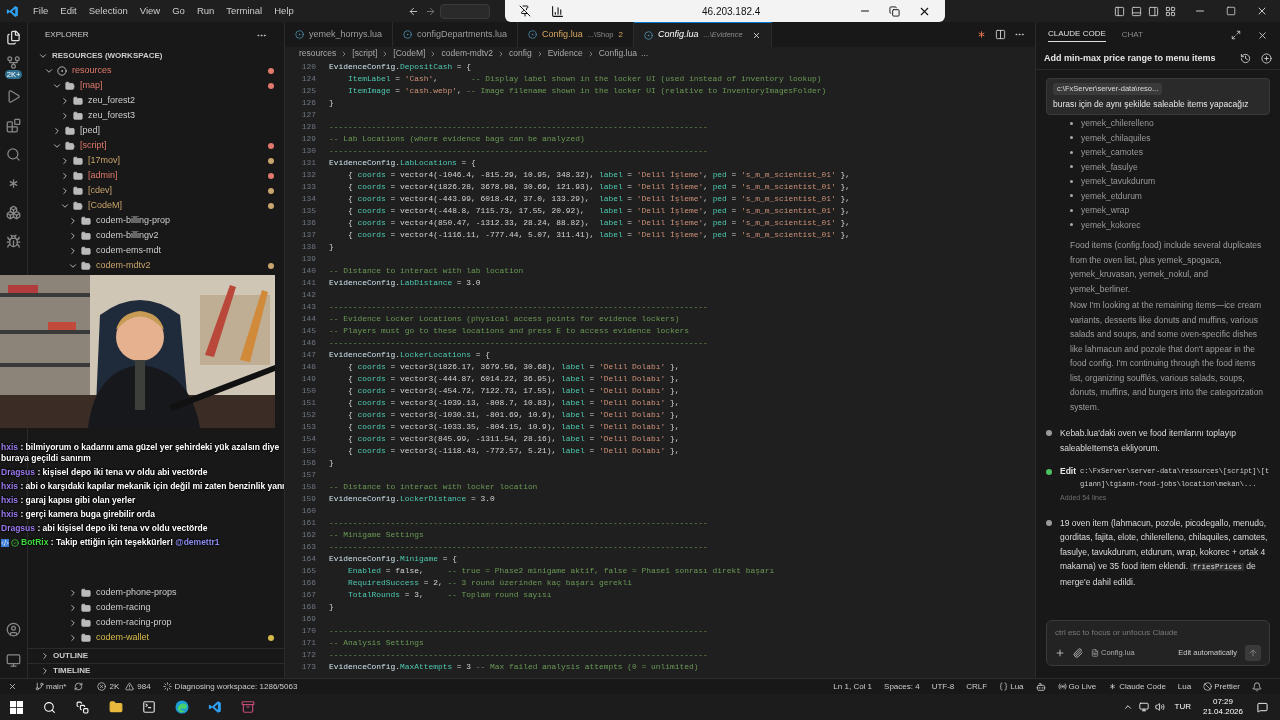 This screenshot has height=720, width=1280. Describe the element at coordinates (182, 707) in the screenshot. I see `browser-icon` at that location.